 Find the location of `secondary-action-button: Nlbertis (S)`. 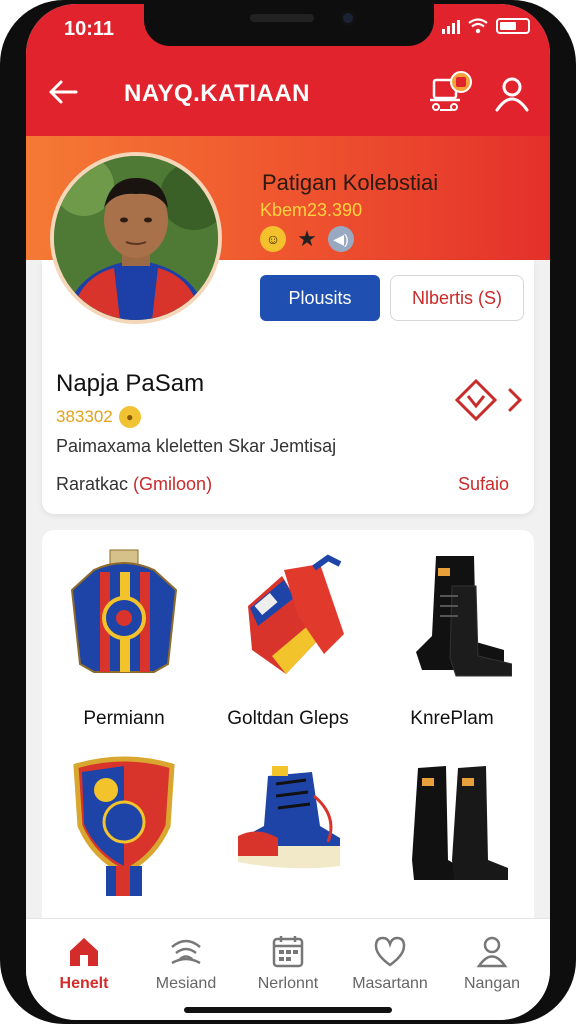

secondary-action-button: Nlbertis (S) is located at coordinates (457, 298).